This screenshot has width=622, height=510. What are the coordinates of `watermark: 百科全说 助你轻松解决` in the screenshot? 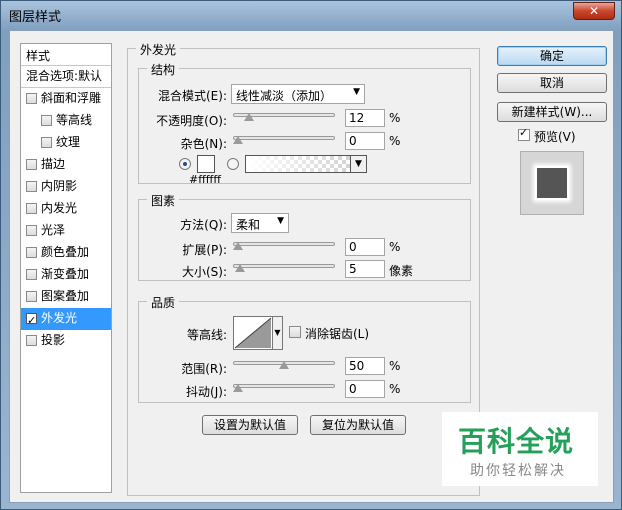 It's located at (520, 449).